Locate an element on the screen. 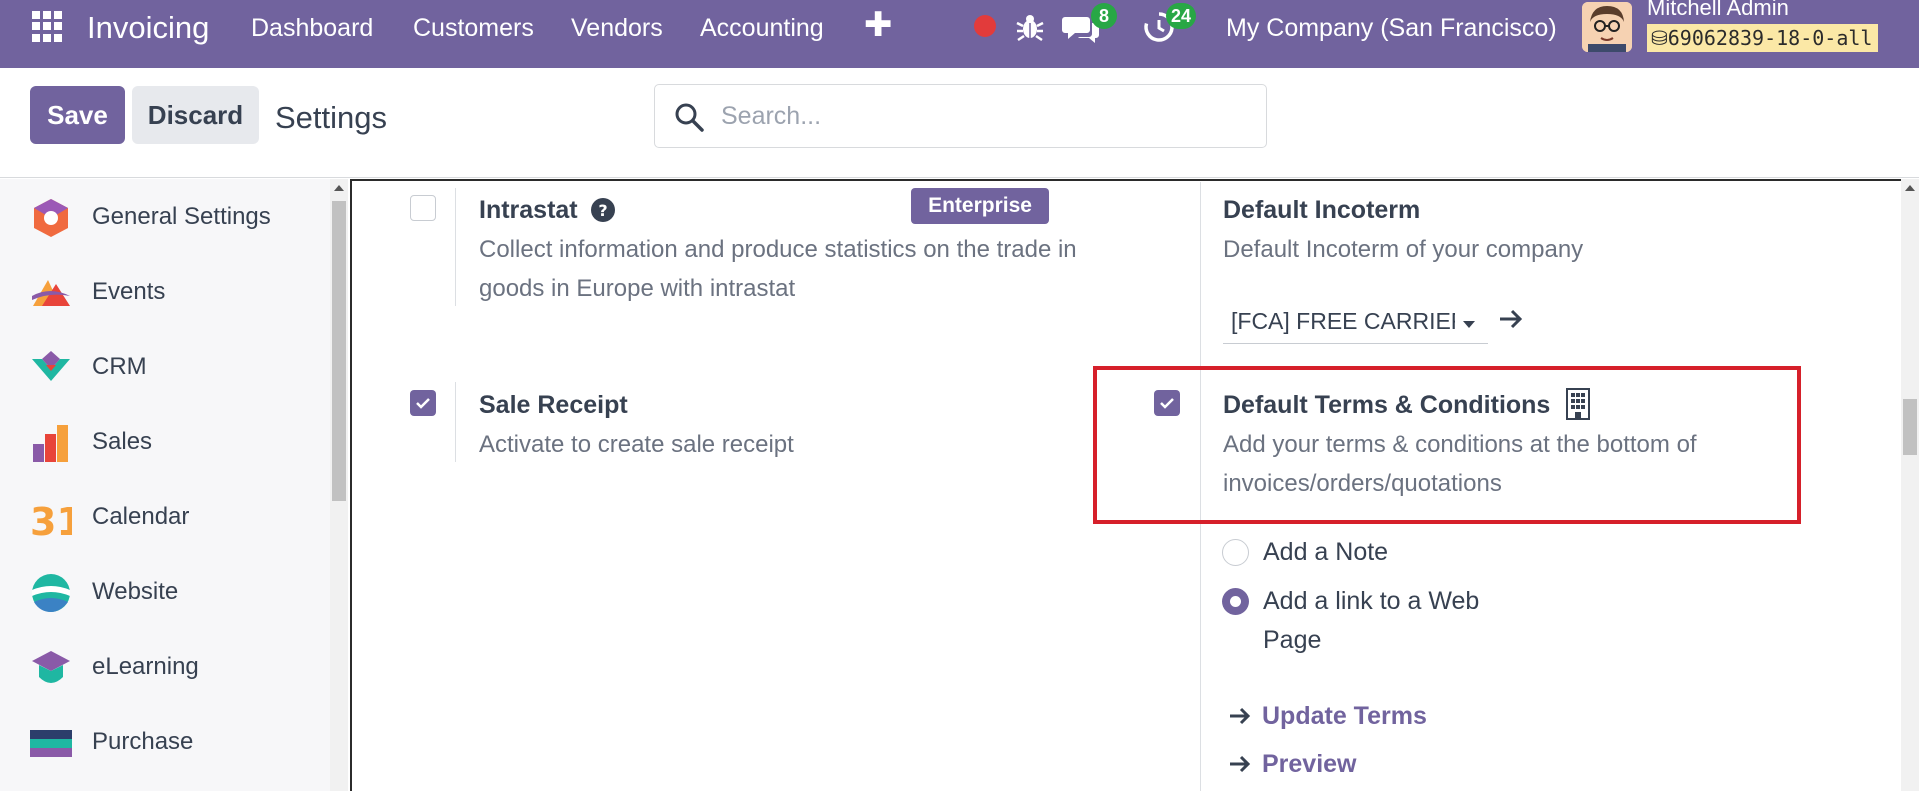  intrastat-title: Intrastat is located at coordinates (528, 210).